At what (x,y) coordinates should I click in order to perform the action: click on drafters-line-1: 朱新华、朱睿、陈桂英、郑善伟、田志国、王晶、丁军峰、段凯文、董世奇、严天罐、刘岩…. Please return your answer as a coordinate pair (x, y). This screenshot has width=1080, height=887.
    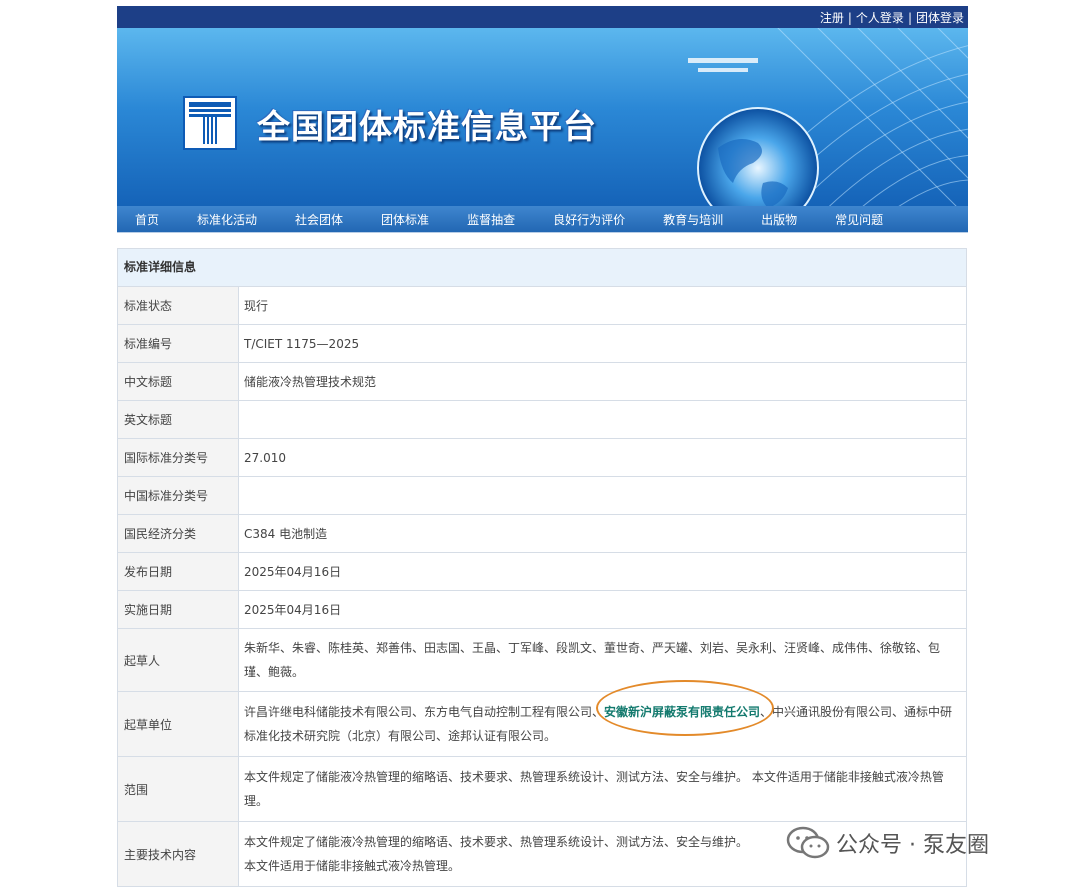
    Looking at the image, I should click on (592, 648).